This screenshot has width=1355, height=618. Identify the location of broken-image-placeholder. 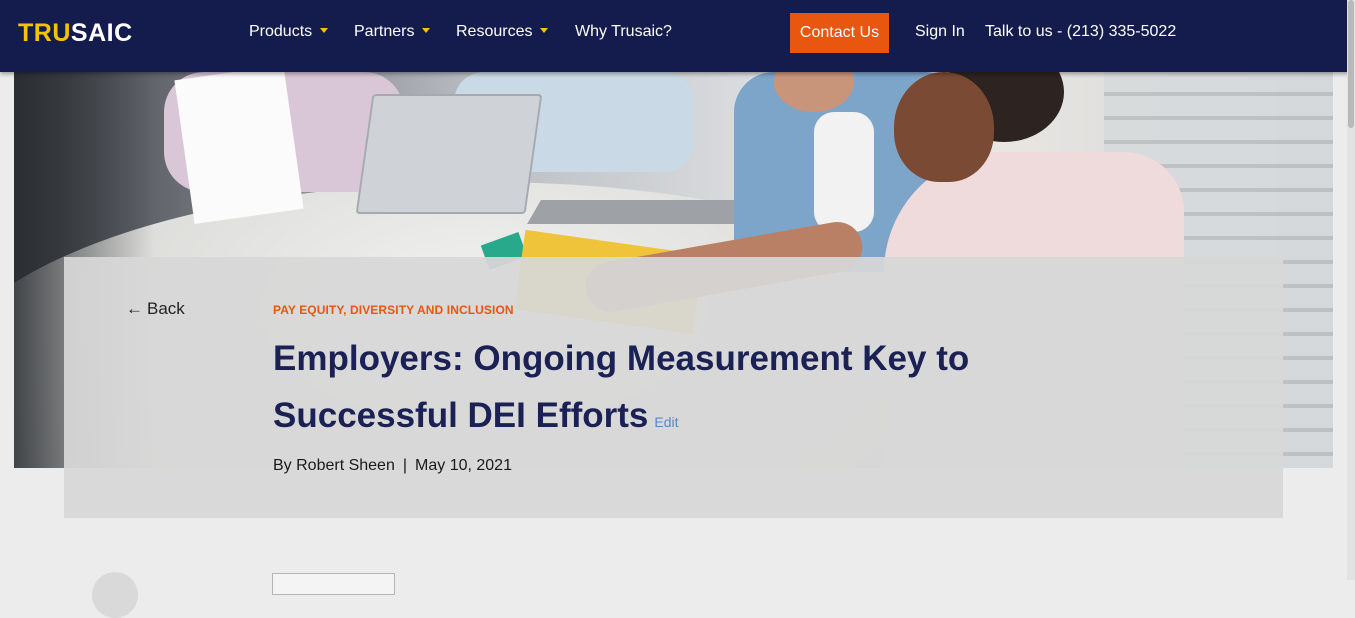
(333, 584).